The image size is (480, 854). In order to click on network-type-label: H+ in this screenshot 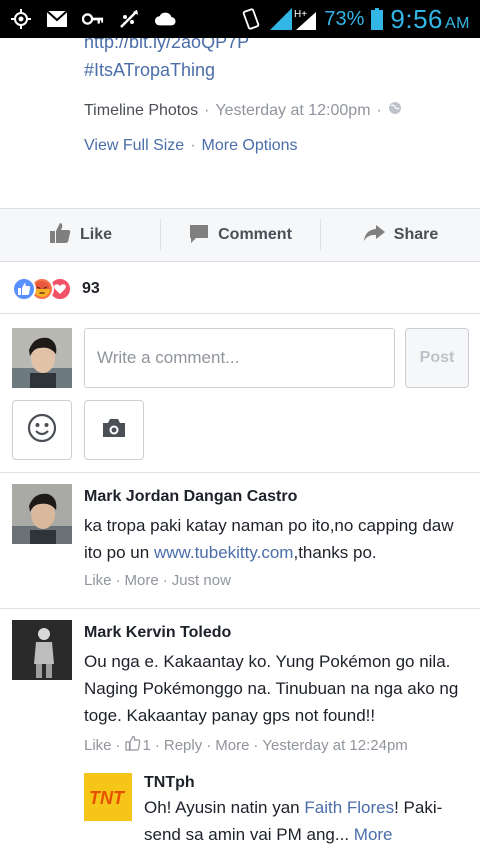, I will do `click(300, 14)`.